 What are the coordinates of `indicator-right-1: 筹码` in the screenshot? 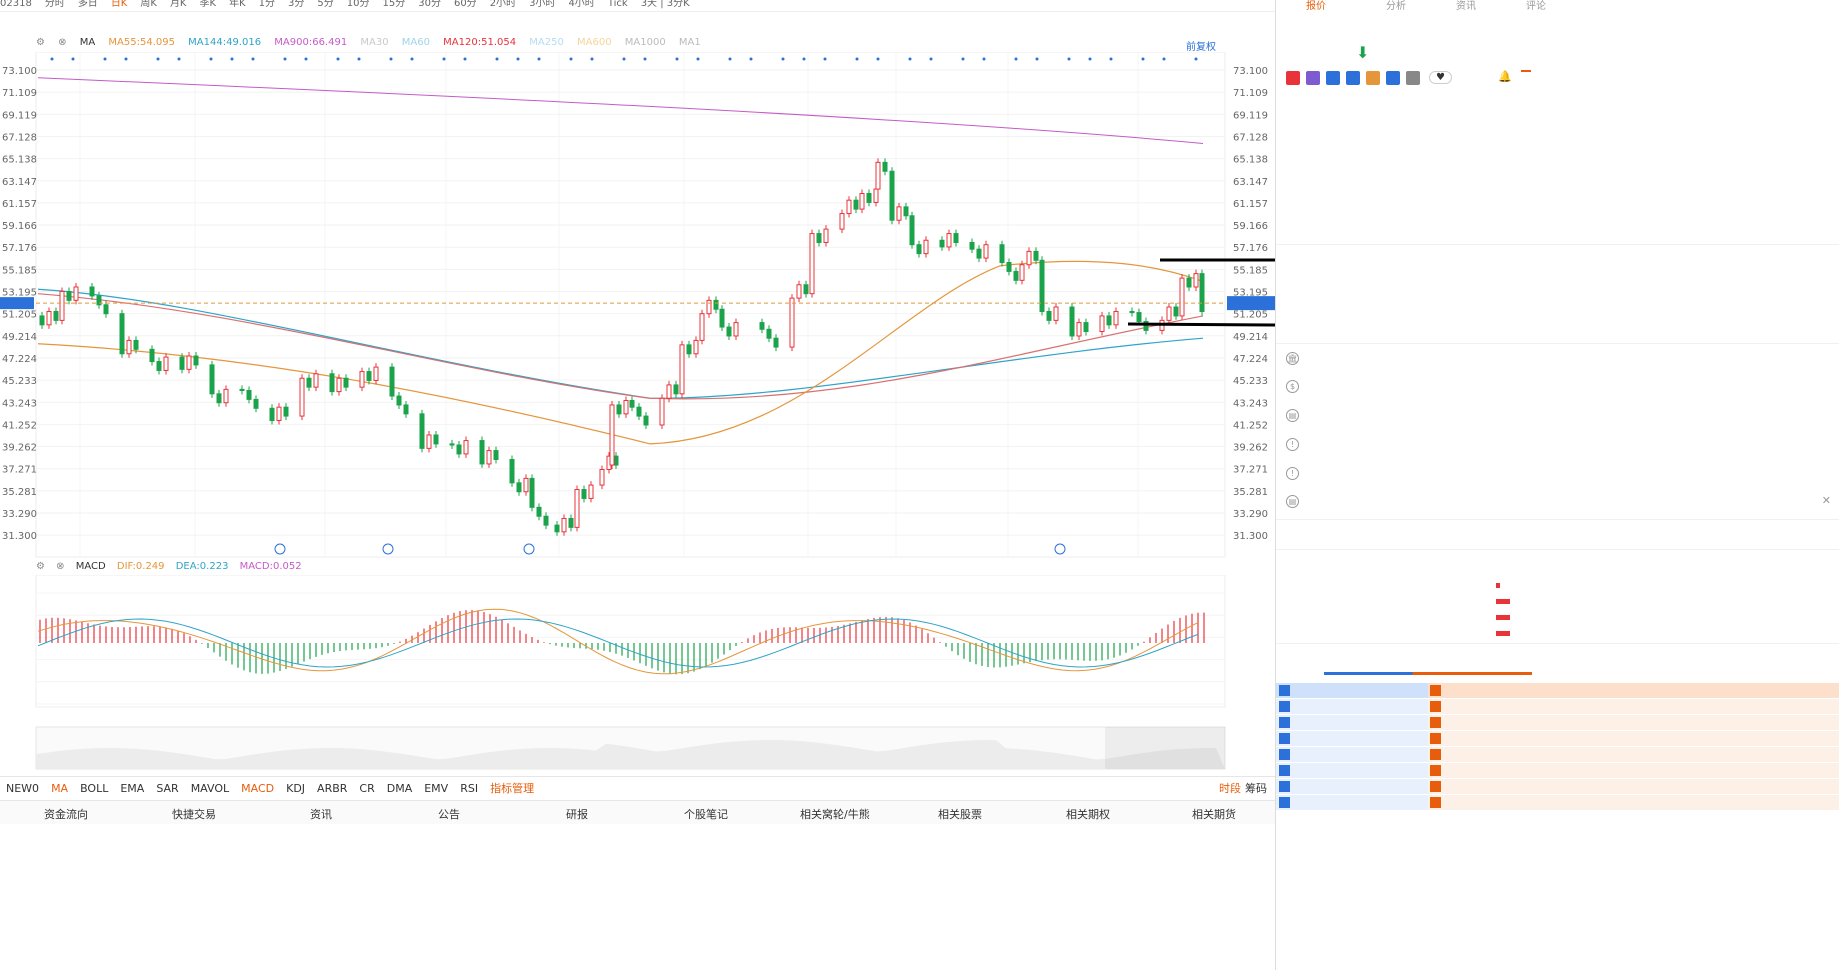 It's located at (1254, 788).